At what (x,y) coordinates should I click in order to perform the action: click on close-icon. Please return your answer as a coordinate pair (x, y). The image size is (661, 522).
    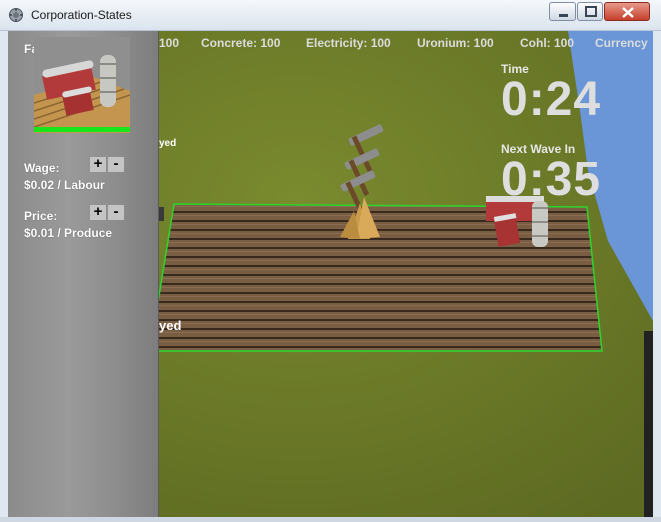
    Looking at the image, I should click on (628, 12).